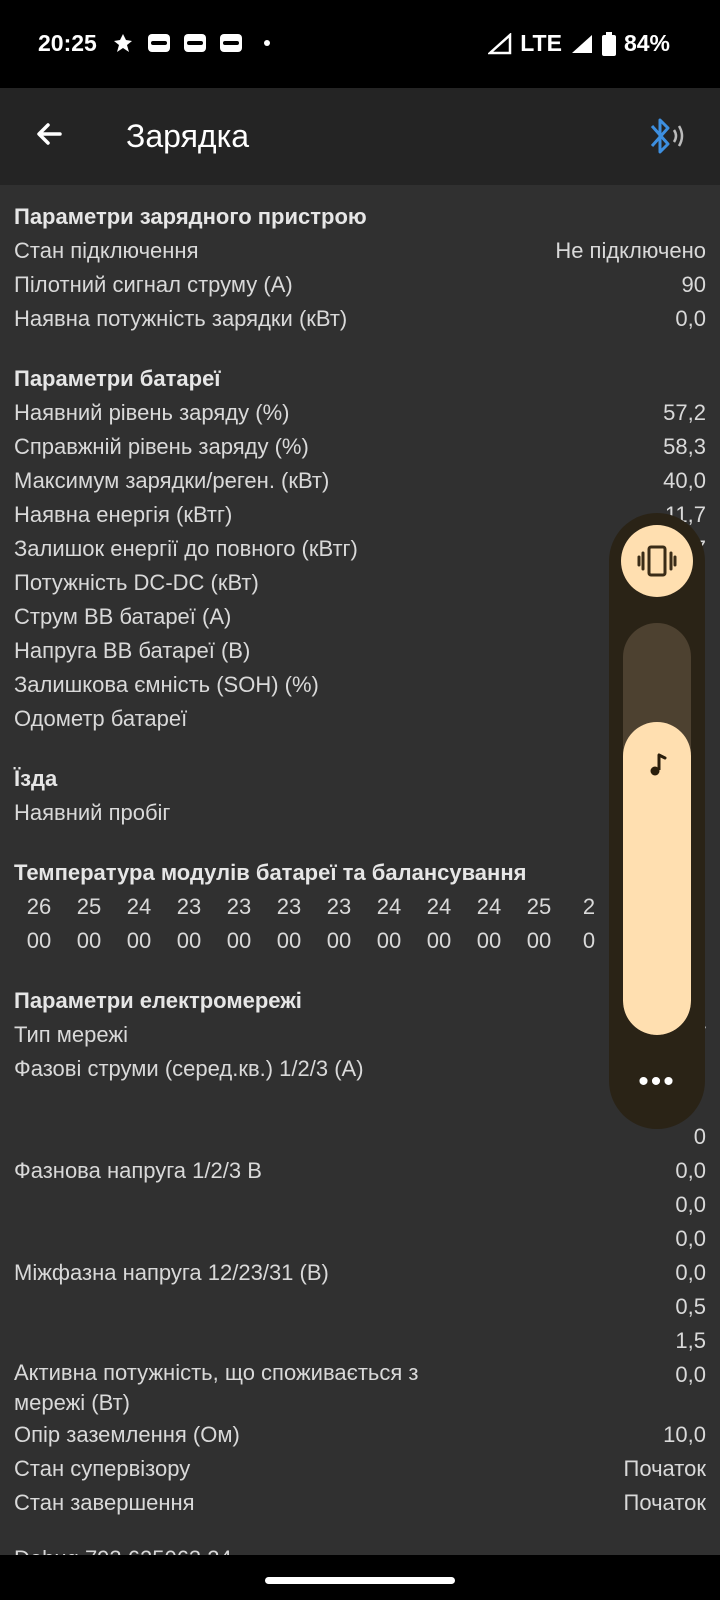 This screenshot has width=720, height=1600. What do you see at coordinates (172, 480) in the screenshot?
I see `row-label: Максимум зарядки/реген. (кВт)` at bounding box center [172, 480].